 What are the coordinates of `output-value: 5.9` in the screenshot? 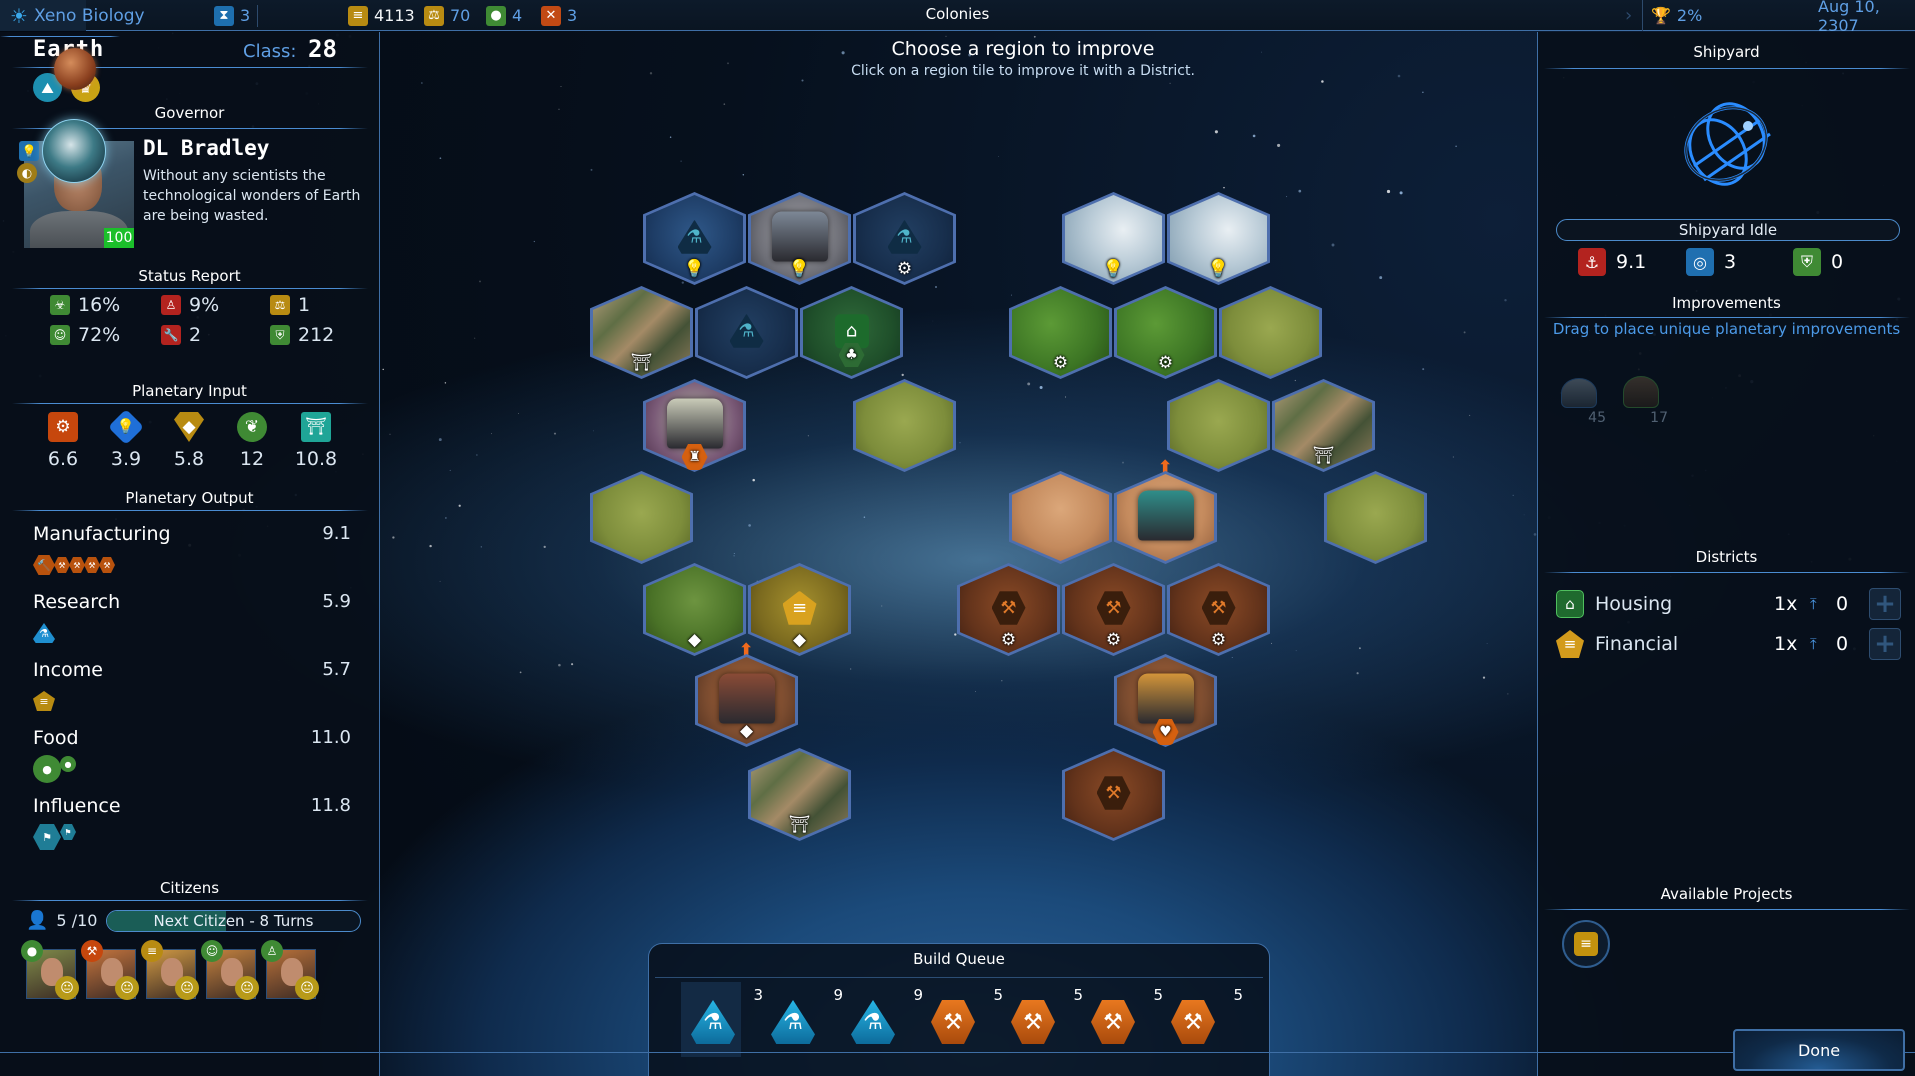 It's located at (336, 601).